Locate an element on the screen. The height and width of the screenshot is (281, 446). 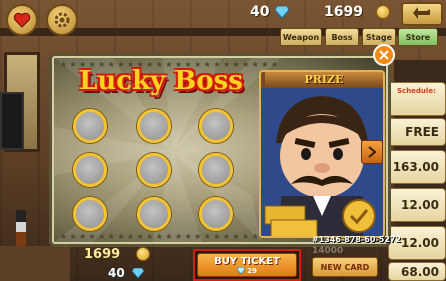
close-icon is located at coordinates (384, 55).